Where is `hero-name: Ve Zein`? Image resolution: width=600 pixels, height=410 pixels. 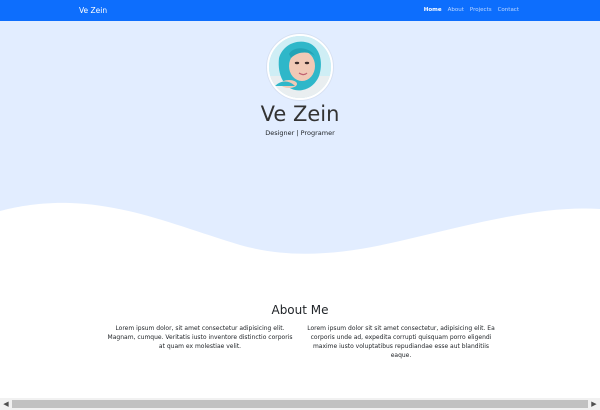 hero-name: Ve Zein is located at coordinates (300, 114).